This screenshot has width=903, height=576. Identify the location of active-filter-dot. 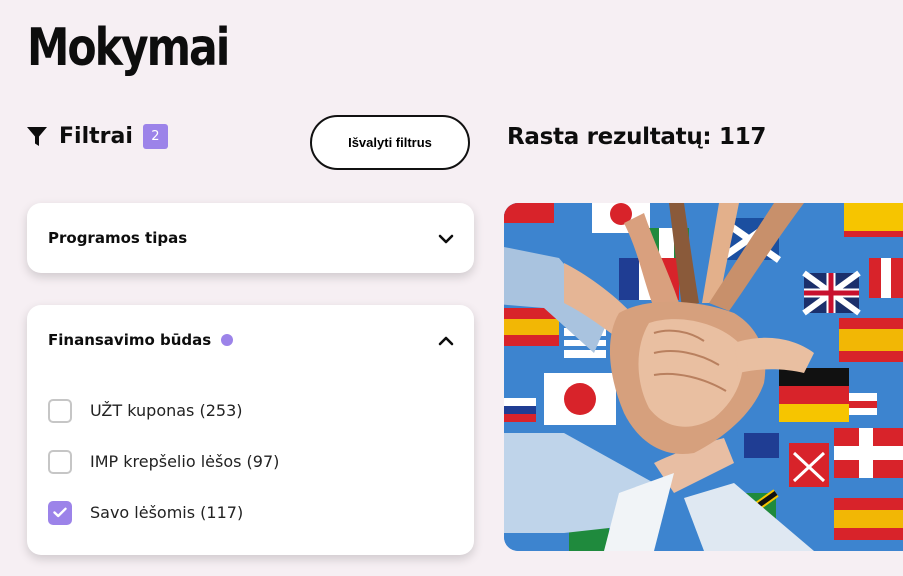
(227, 339).